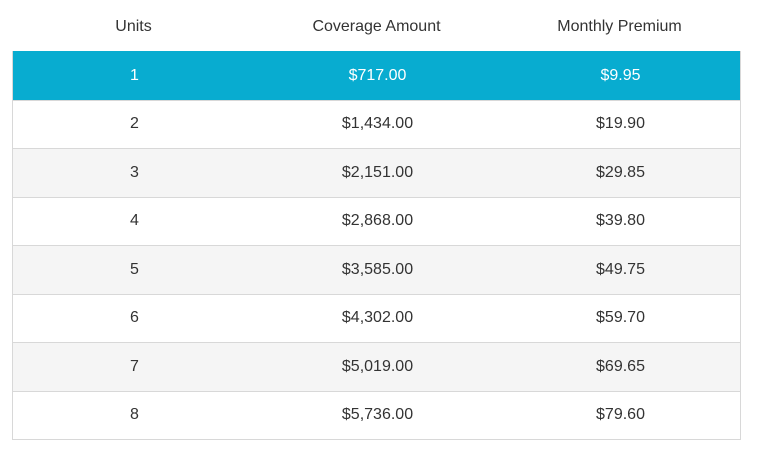 This screenshot has height=463, width=757. I want to click on units-cell: 6, so click(134, 318).